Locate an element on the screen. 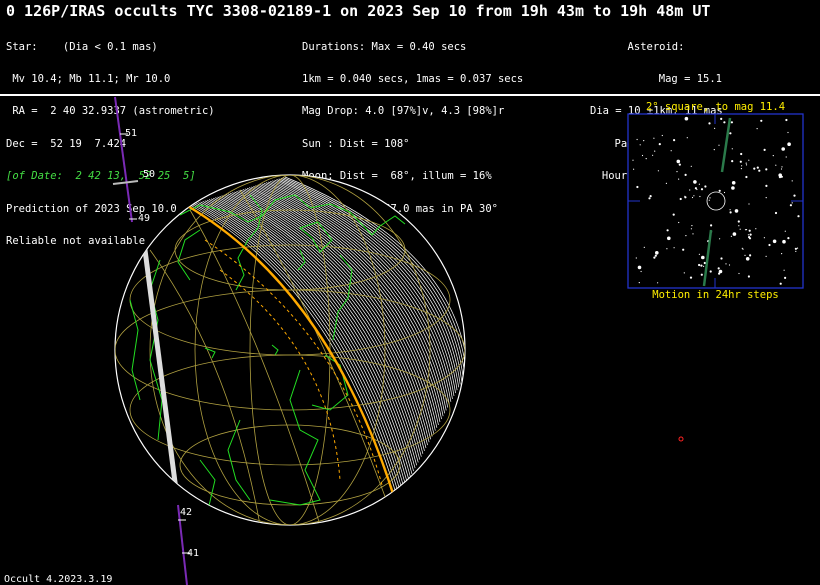 The width and height of the screenshot is (820, 585). star-chart-frame is located at coordinates (715, 201).